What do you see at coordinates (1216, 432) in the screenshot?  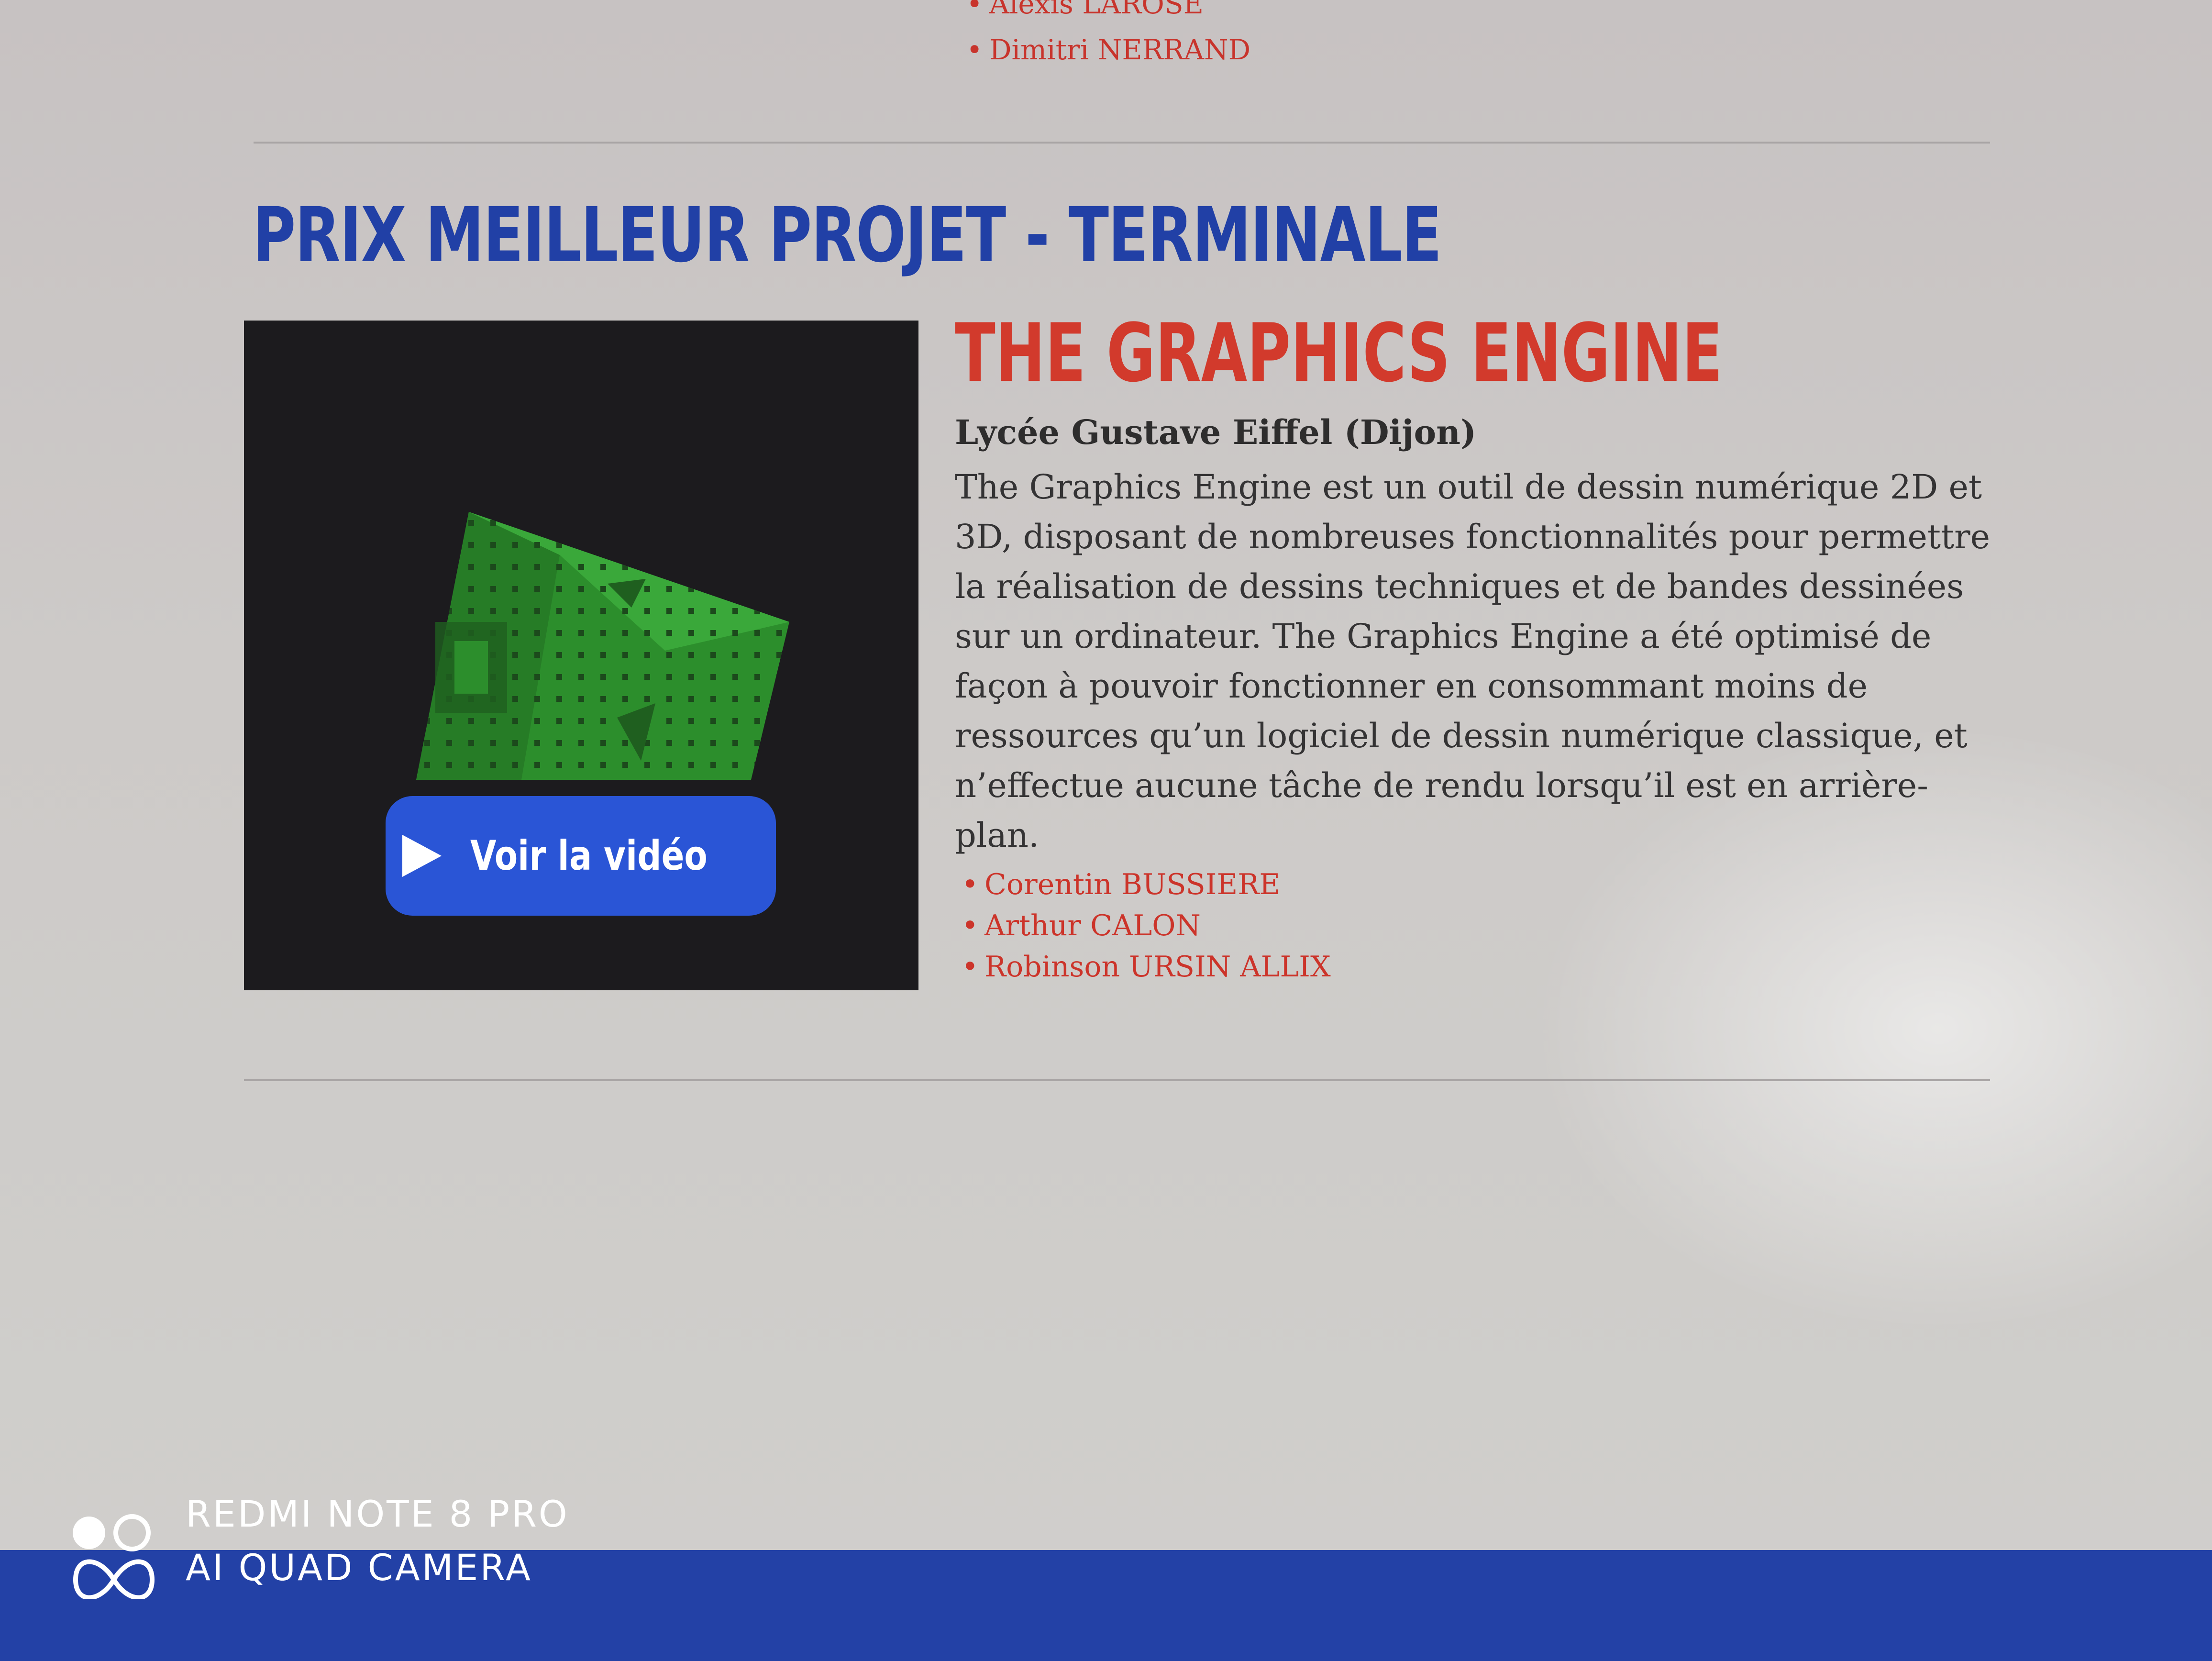 I see `school-name: Lycée Gustave Eiffel (Dijon)` at bounding box center [1216, 432].